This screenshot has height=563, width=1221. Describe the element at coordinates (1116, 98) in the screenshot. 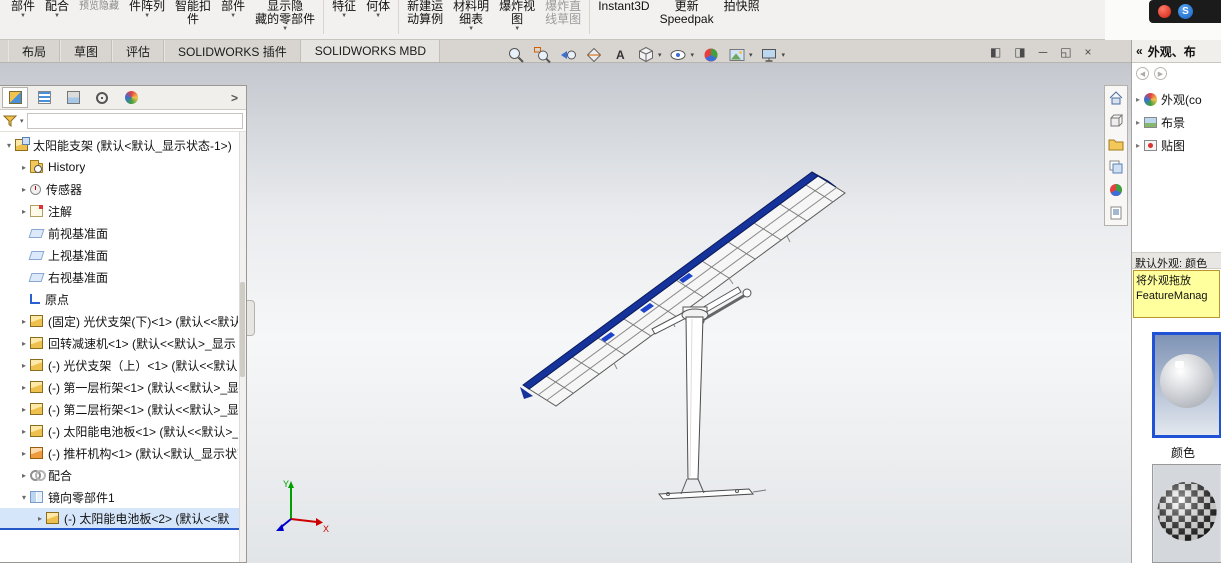

I see `home-icon` at that location.